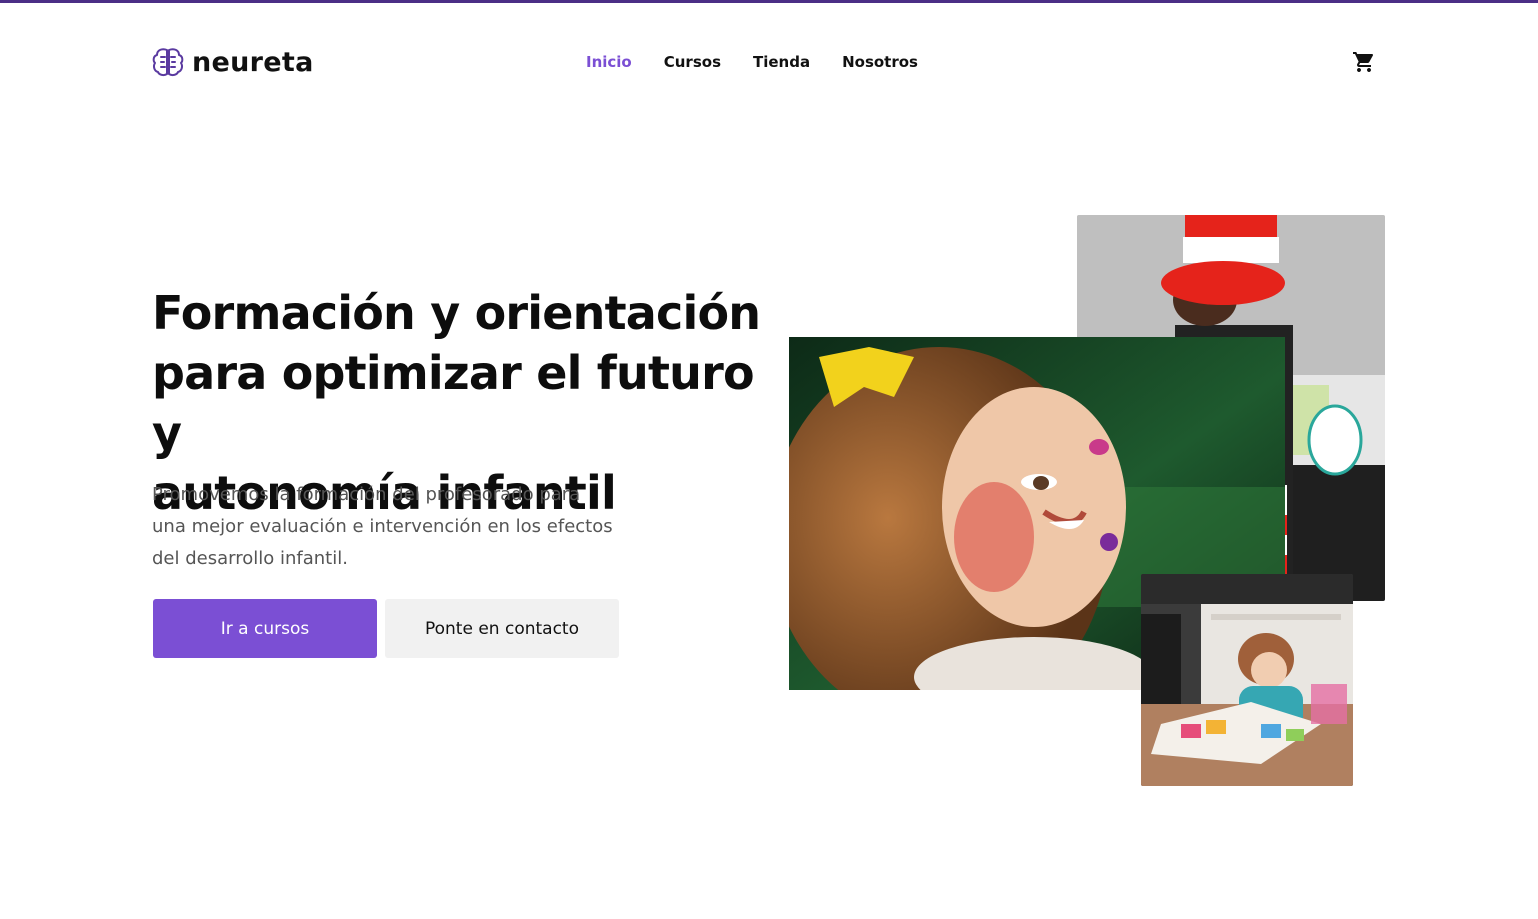 This screenshot has height=919, width=1538. Describe the element at coordinates (168, 62) in the screenshot. I see `brain-icon` at that location.